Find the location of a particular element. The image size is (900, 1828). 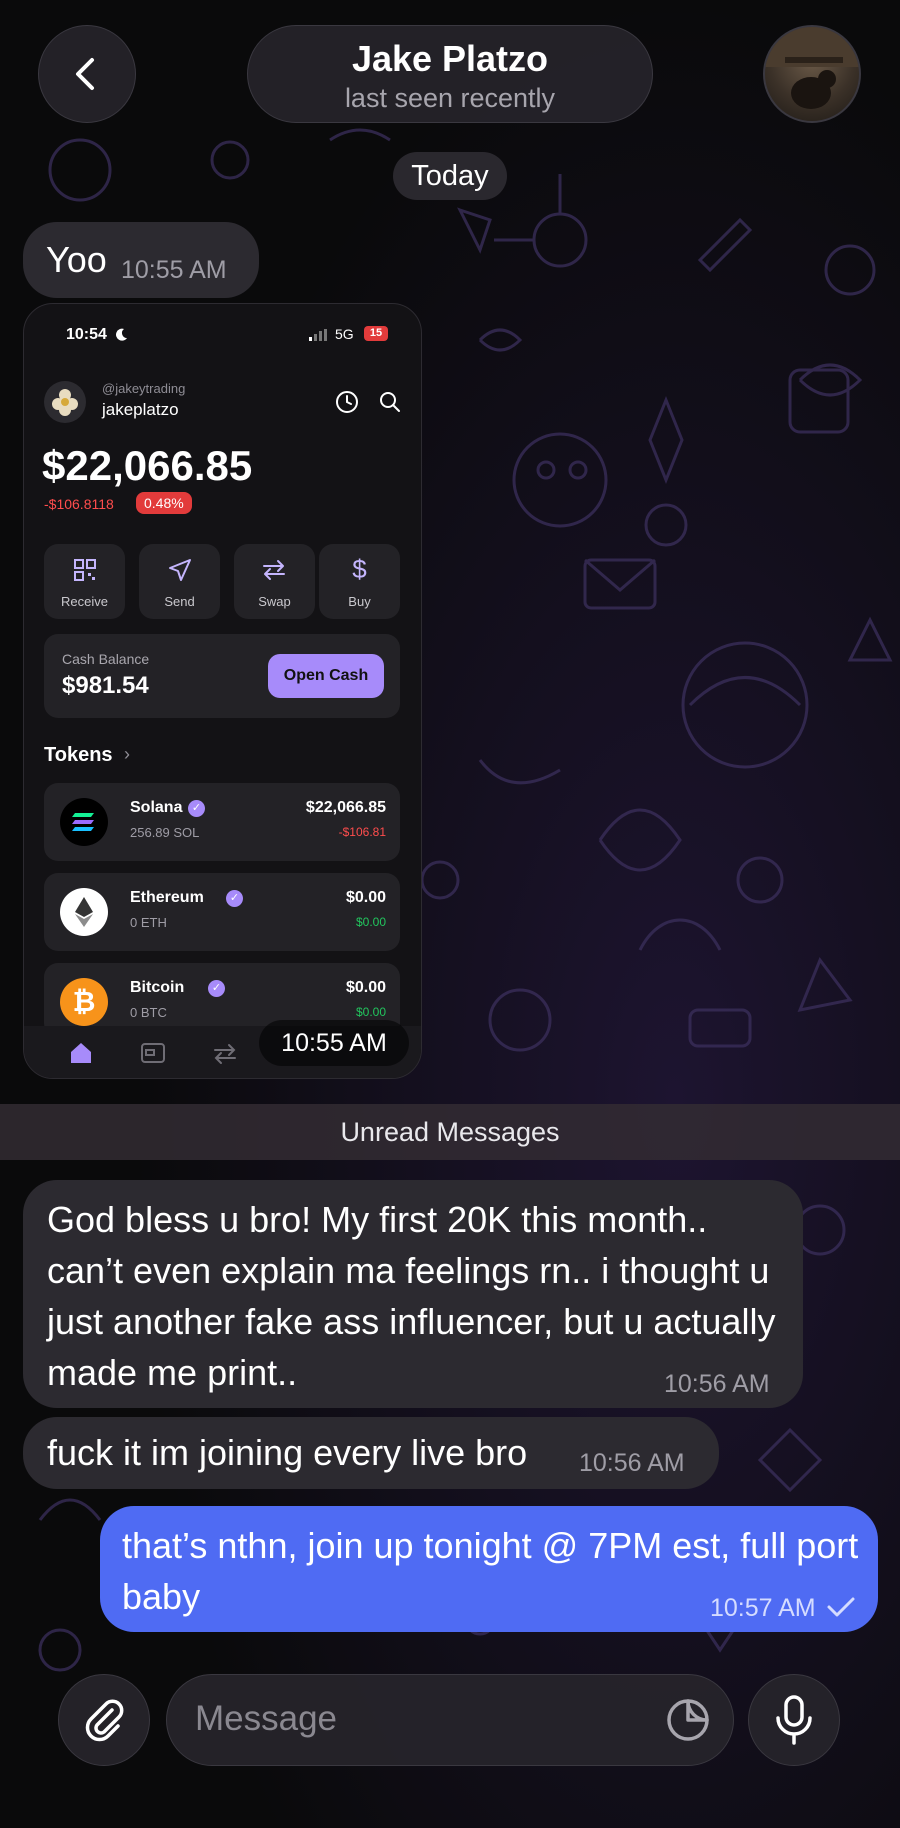

message-time: 10:57 AM is located at coordinates (763, 1608).